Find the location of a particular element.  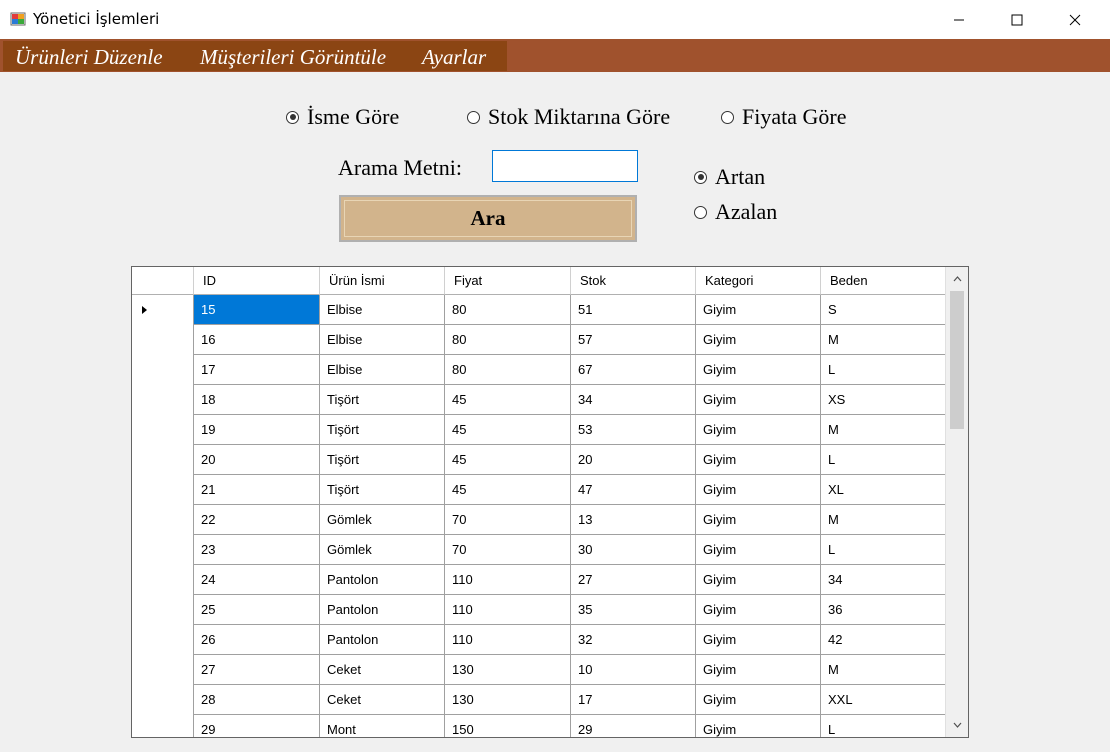

column-header-stock: Stok is located at coordinates (633, 281).